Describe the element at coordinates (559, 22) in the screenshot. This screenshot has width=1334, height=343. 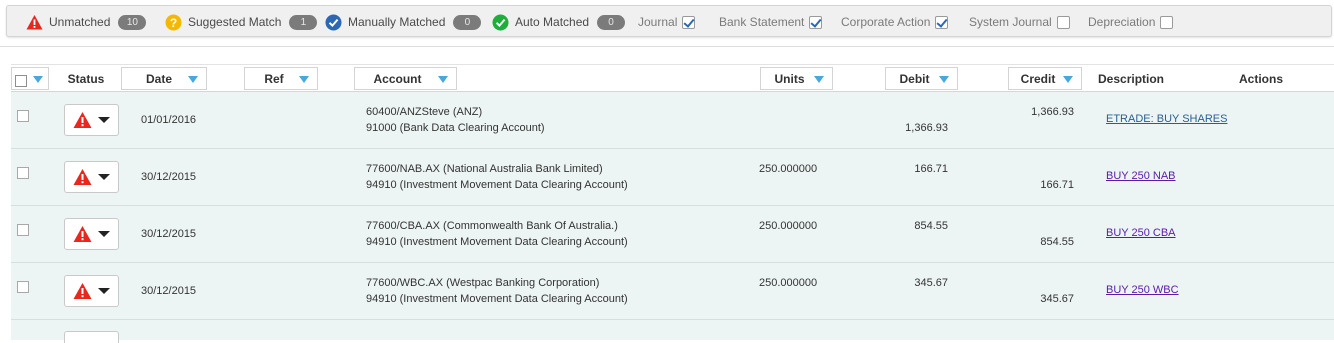
I see `filter-auto-matched: Auto Matched 0` at that location.